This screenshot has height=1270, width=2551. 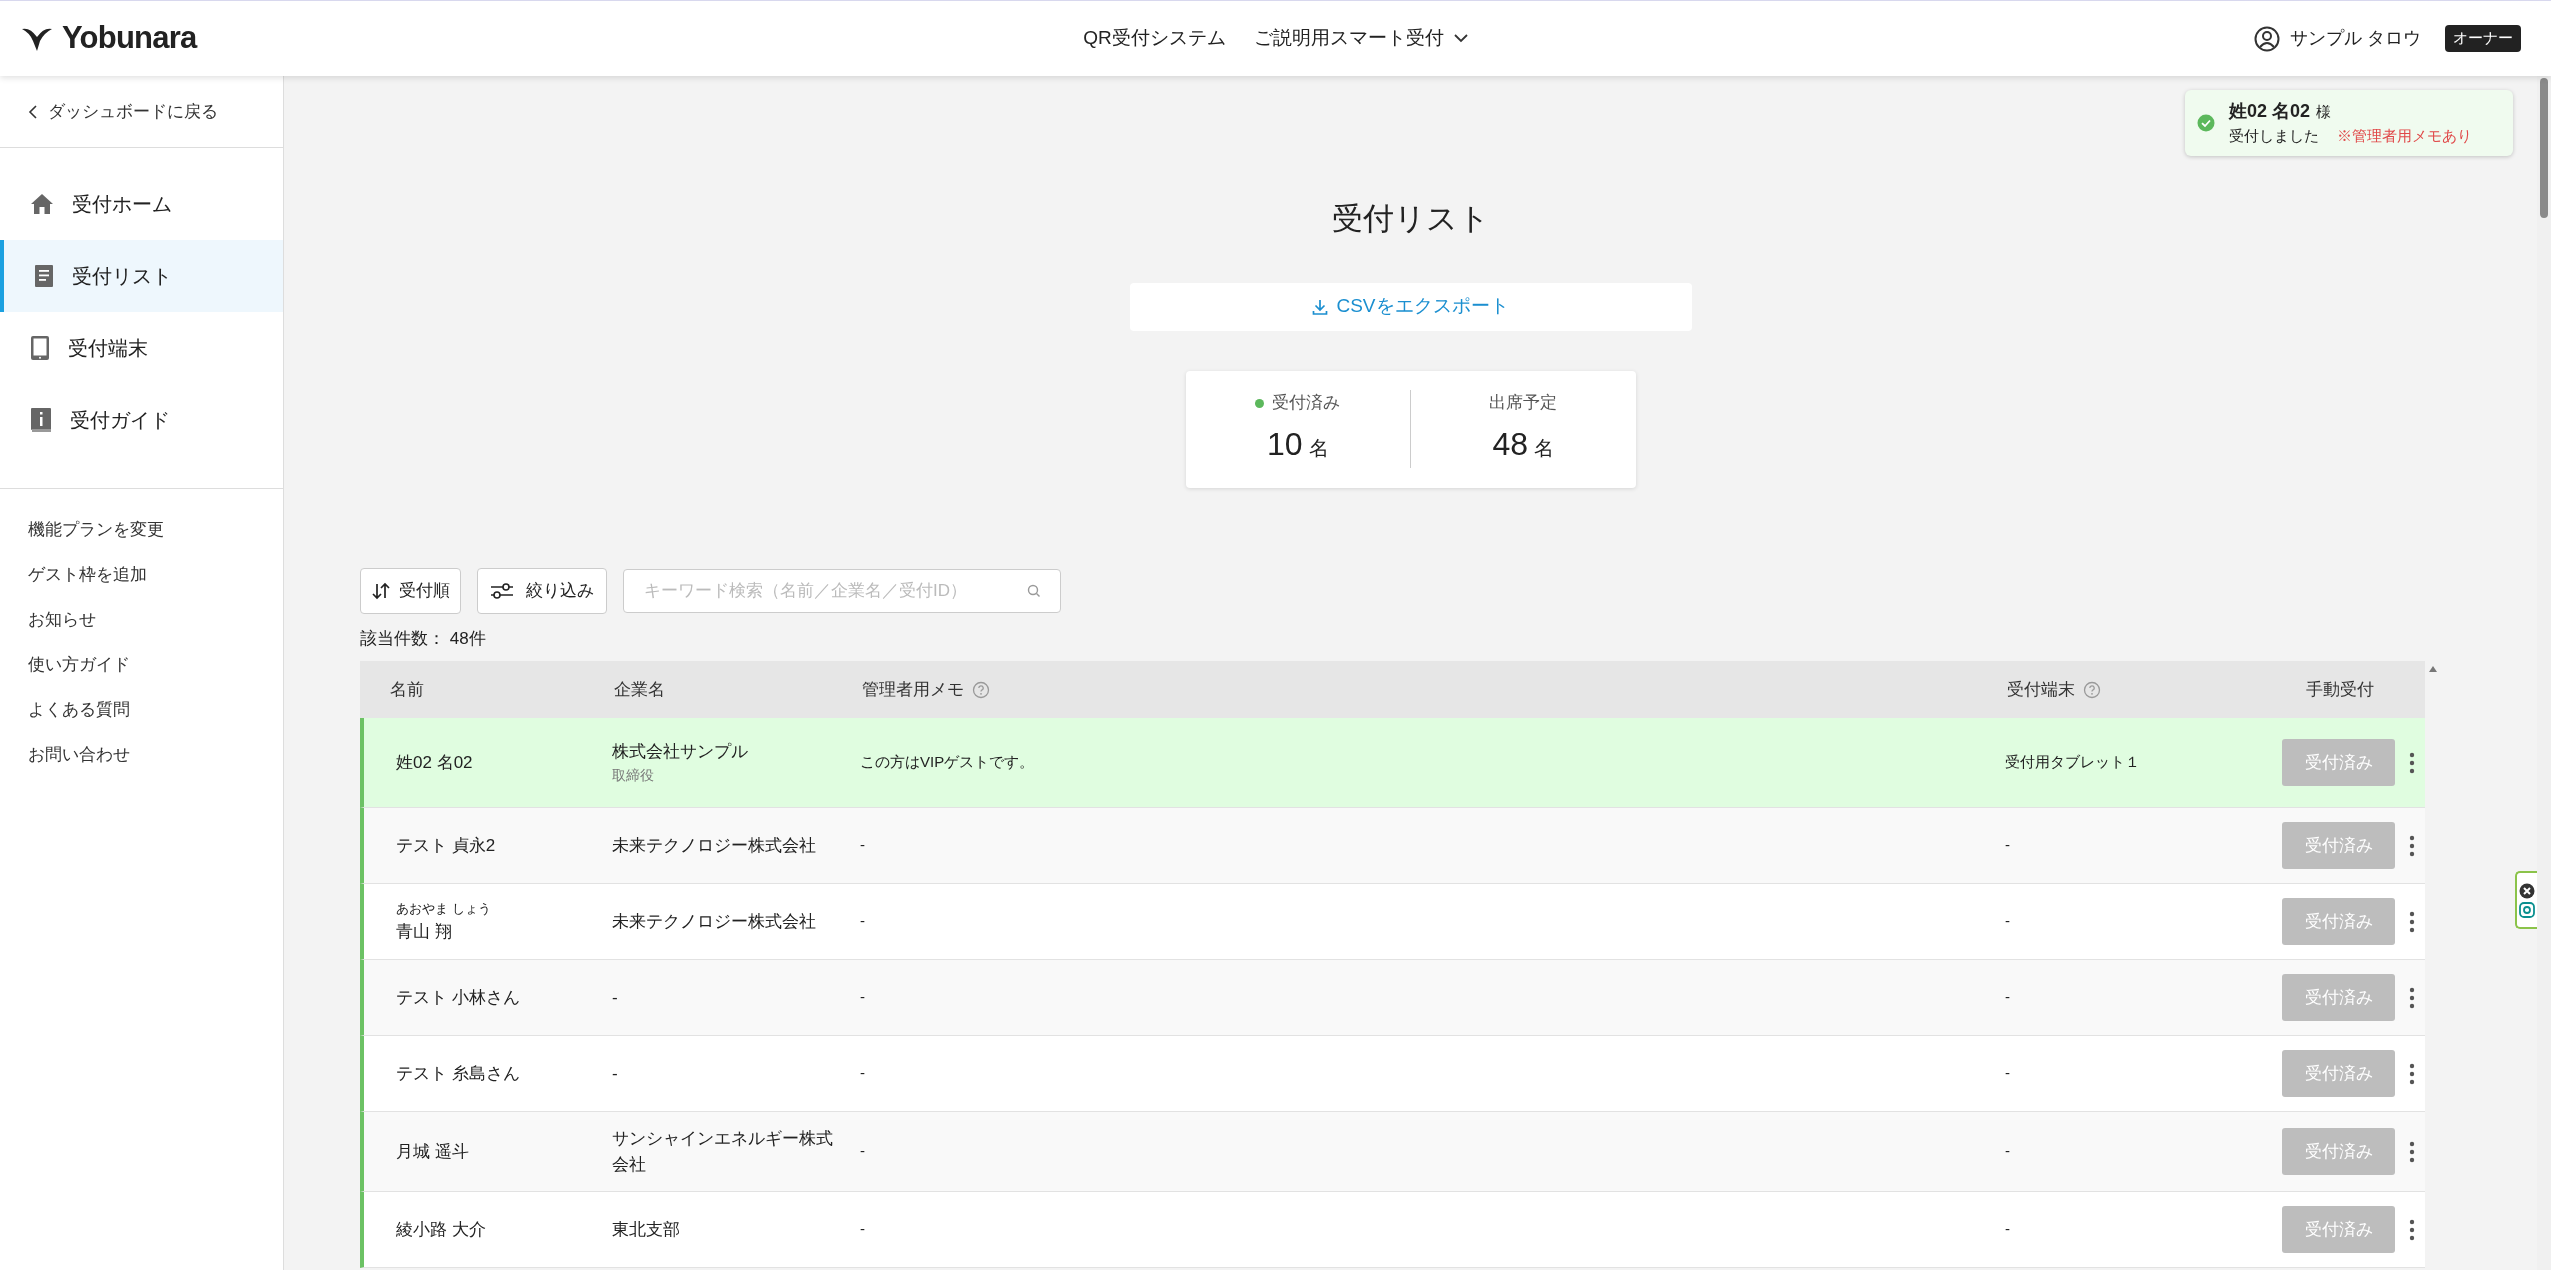 What do you see at coordinates (2041, 689) in the screenshot?
I see `column-header: 受付端末` at bounding box center [2041, 689].